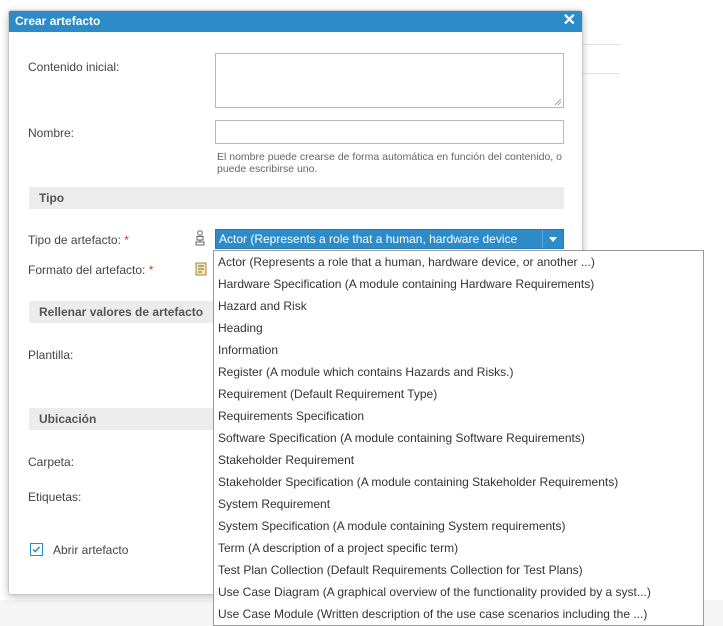  What do you see at coordinates (121, 312) in the screenshot?
I see `fill-values-section-title: Rellenar valores de artefacto` at bounding box center [121, 312].